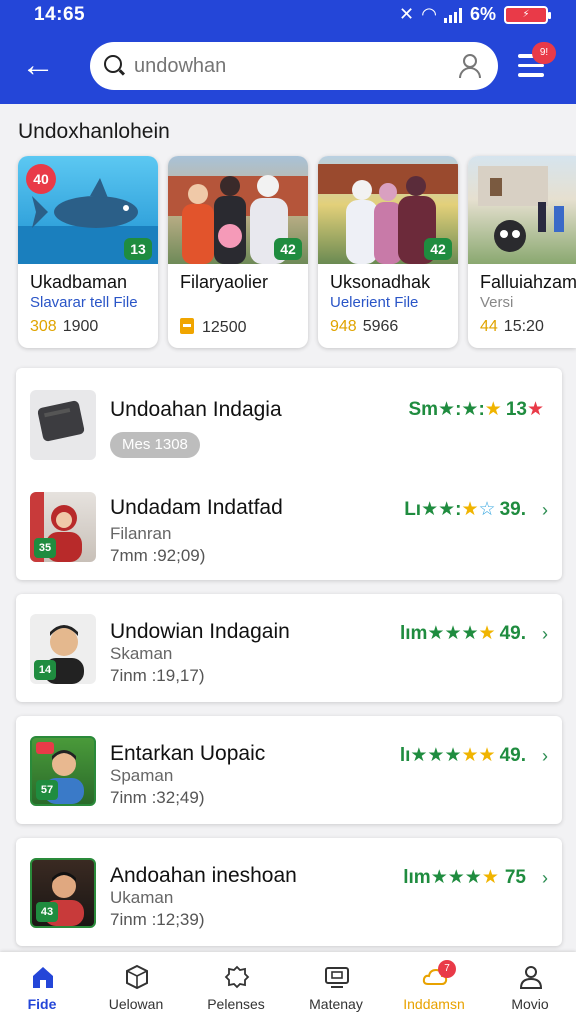 The height and width of the screenshot is (1024, 576). Describe the element at coordinates (476, 409) in the screenshot. I see `item-rating: Sm★:★:★ 13★` at that location.